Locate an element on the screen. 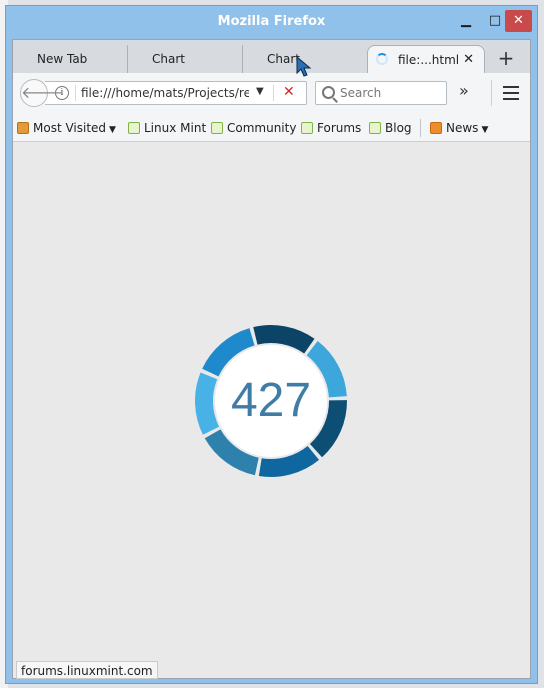 The height and width of the screenshot is (688, 544). gauge-value: 427 is located at coordinates (271, 400).